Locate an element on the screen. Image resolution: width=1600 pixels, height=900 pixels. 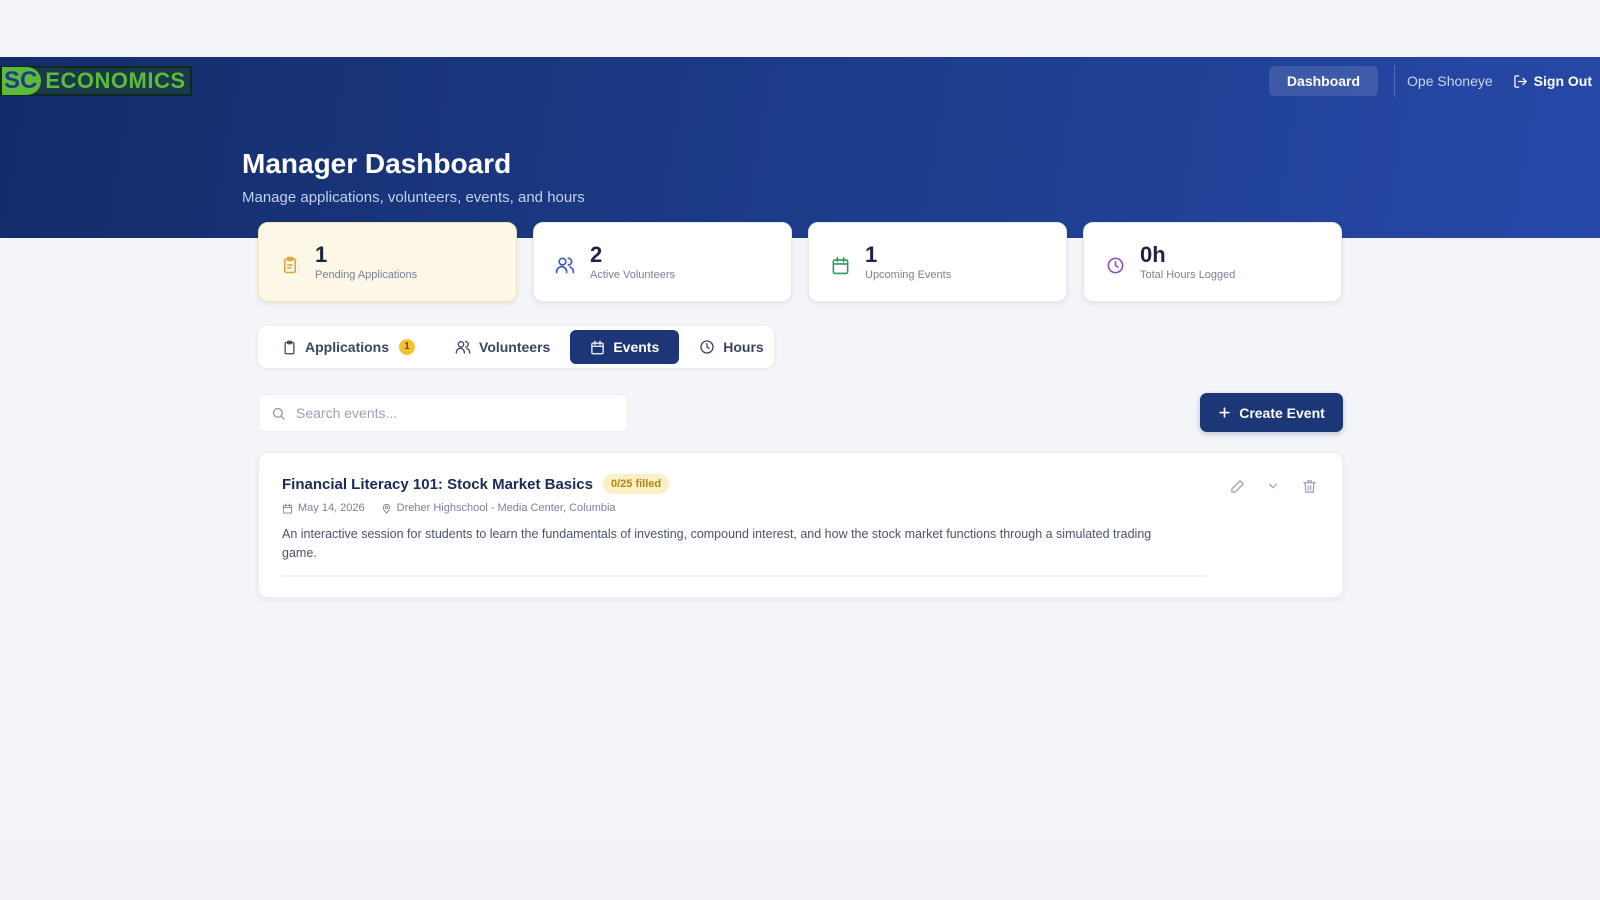
tab-label: Events is located at coordinates (636, 347).